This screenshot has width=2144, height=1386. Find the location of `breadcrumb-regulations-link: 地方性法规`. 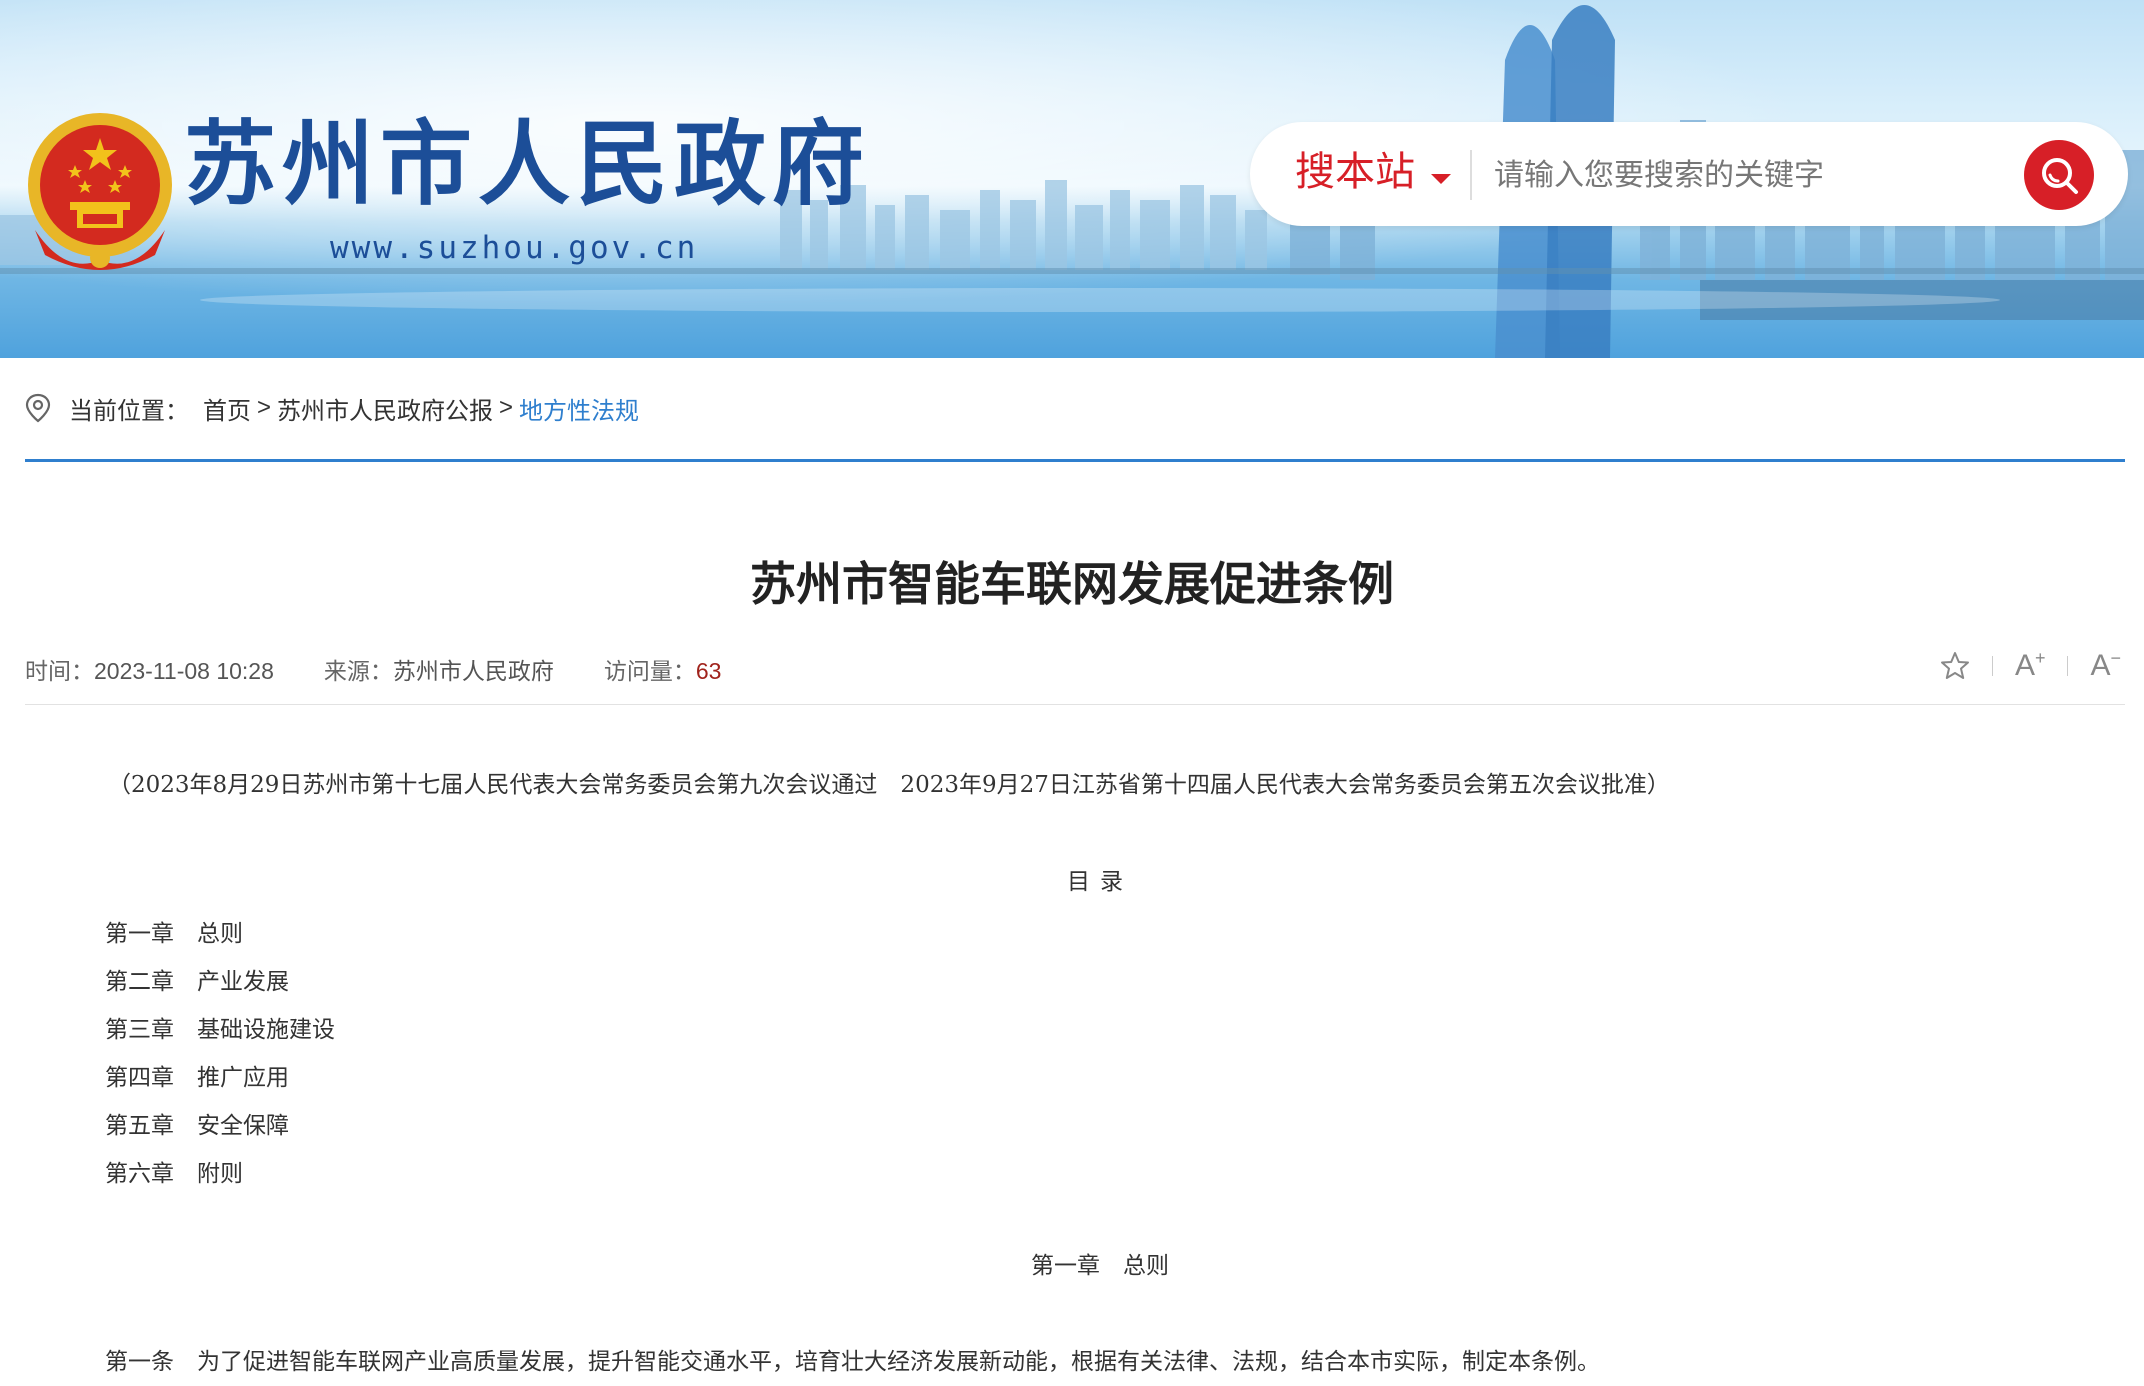

breadcrumb-regulations-link: 地方性法规 is located at coordinates (579, 408).